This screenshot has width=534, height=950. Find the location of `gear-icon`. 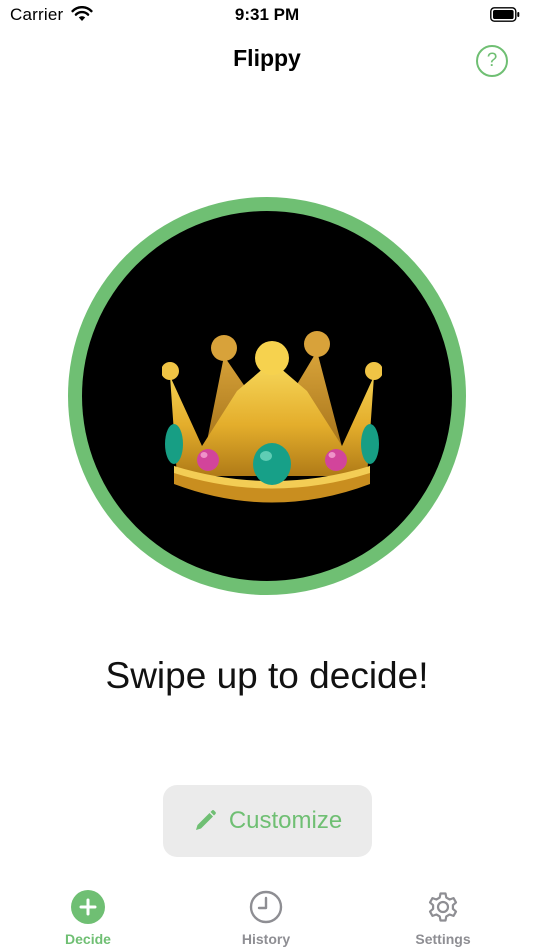

gear-icon is located at coordinates (443, 907).